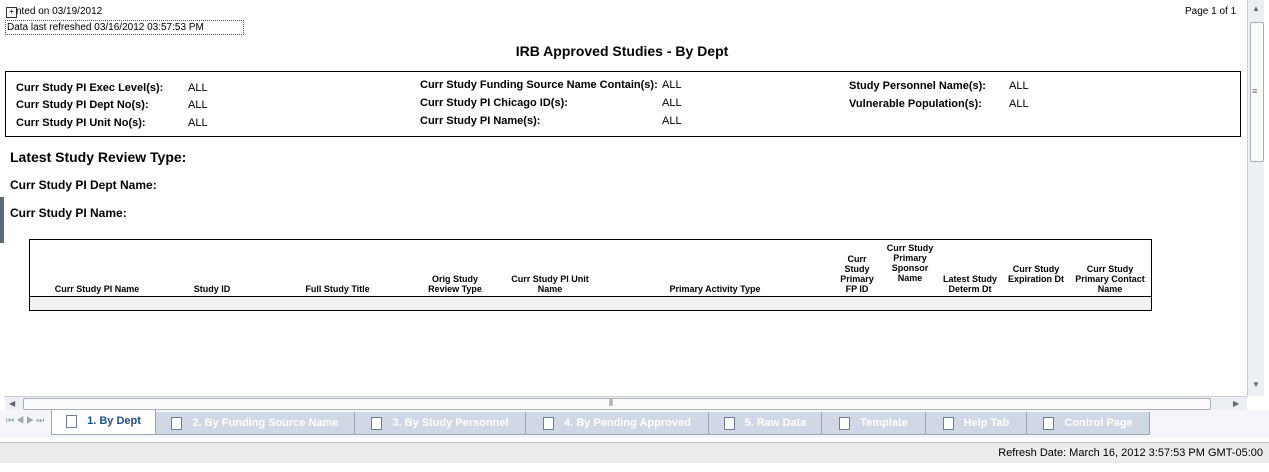 The image size is (1269, 472). Describe the element at coordinates (1256, 8) in the screenshot. I see `scroll-up-icon: ▲` at that location.